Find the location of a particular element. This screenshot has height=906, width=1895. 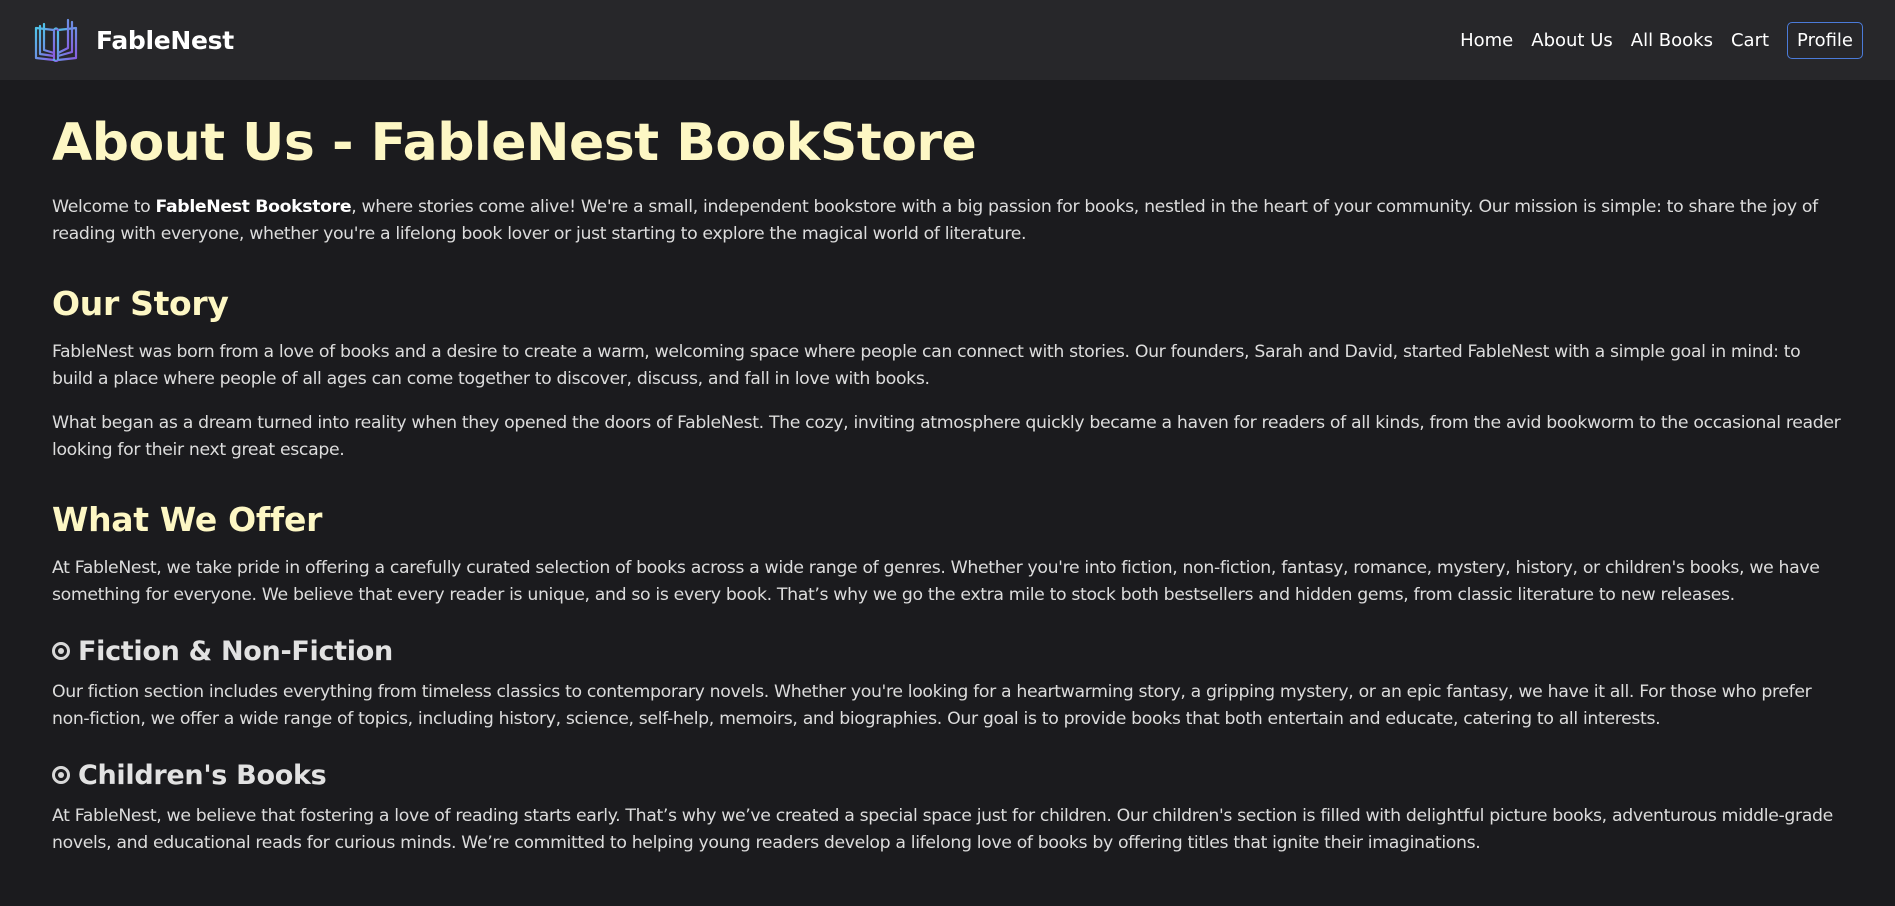

our-story-heading: Our Story is located at coordinates (140, 303).